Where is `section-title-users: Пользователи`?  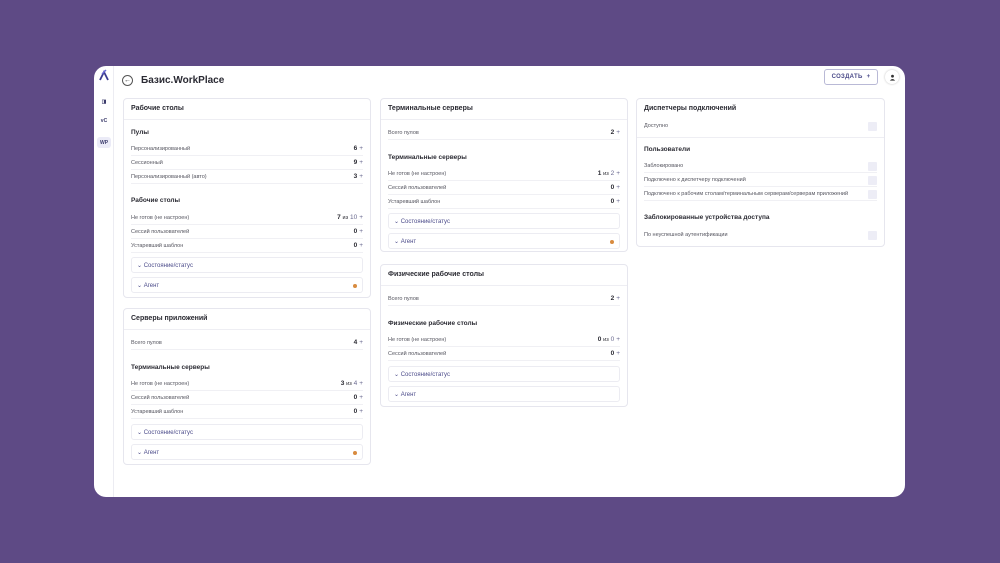 section-title-users: Пользователи is located at coordinates (667, 149).